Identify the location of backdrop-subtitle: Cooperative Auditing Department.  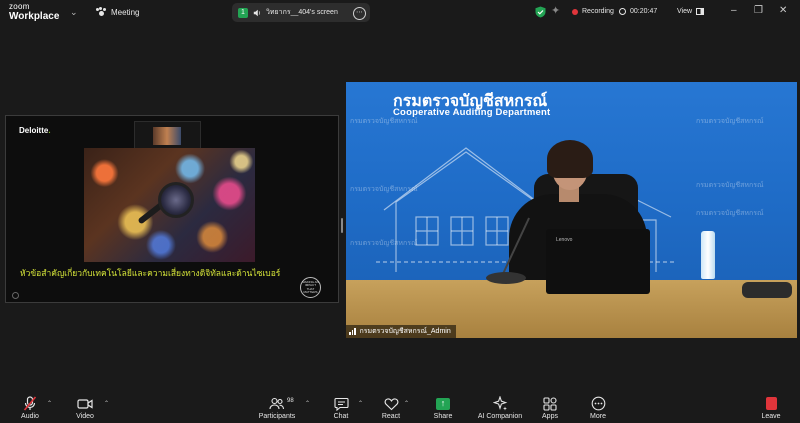
(472, 112).